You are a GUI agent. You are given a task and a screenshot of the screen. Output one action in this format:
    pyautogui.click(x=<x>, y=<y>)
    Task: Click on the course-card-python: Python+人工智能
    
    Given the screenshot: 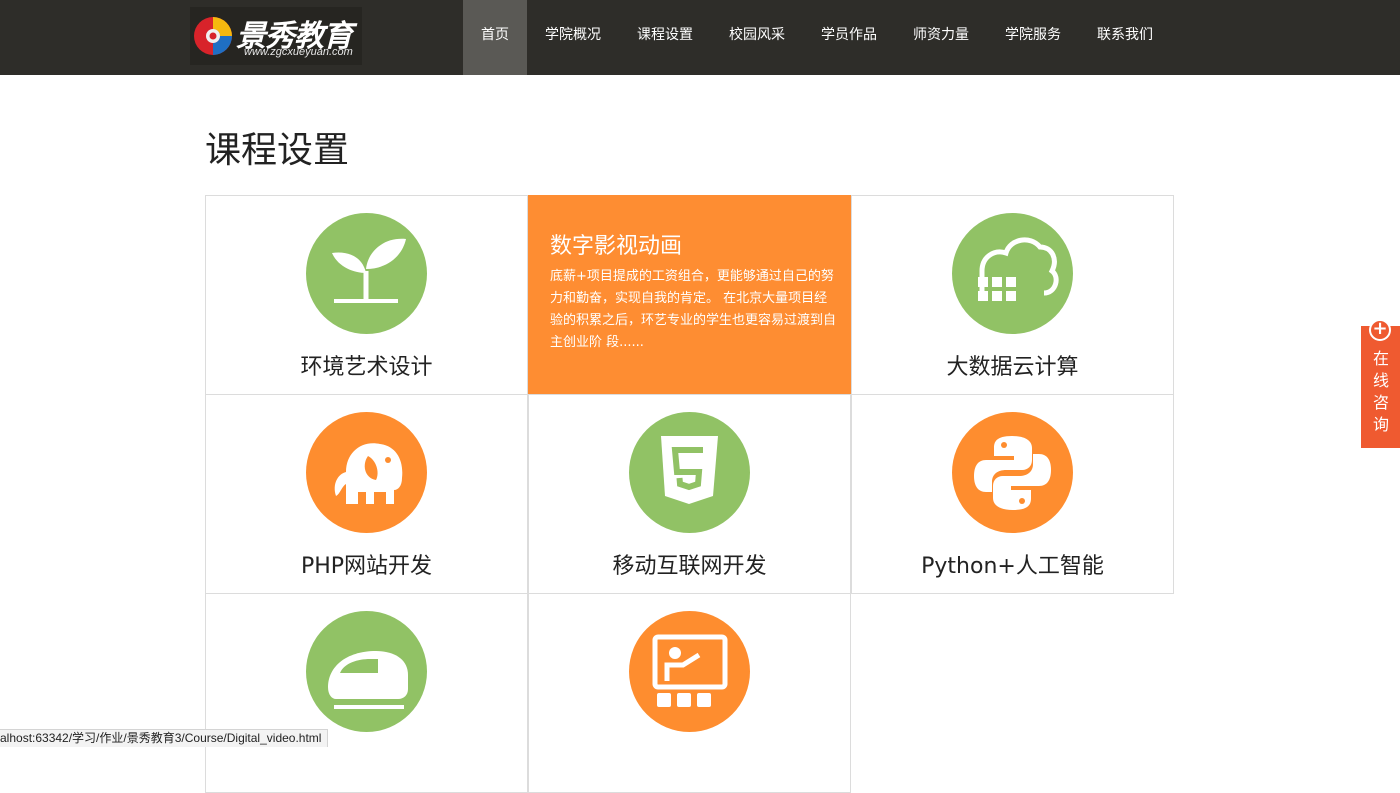 What is the action you would take?
    pyautogui.click(x=1012, y=494)
    